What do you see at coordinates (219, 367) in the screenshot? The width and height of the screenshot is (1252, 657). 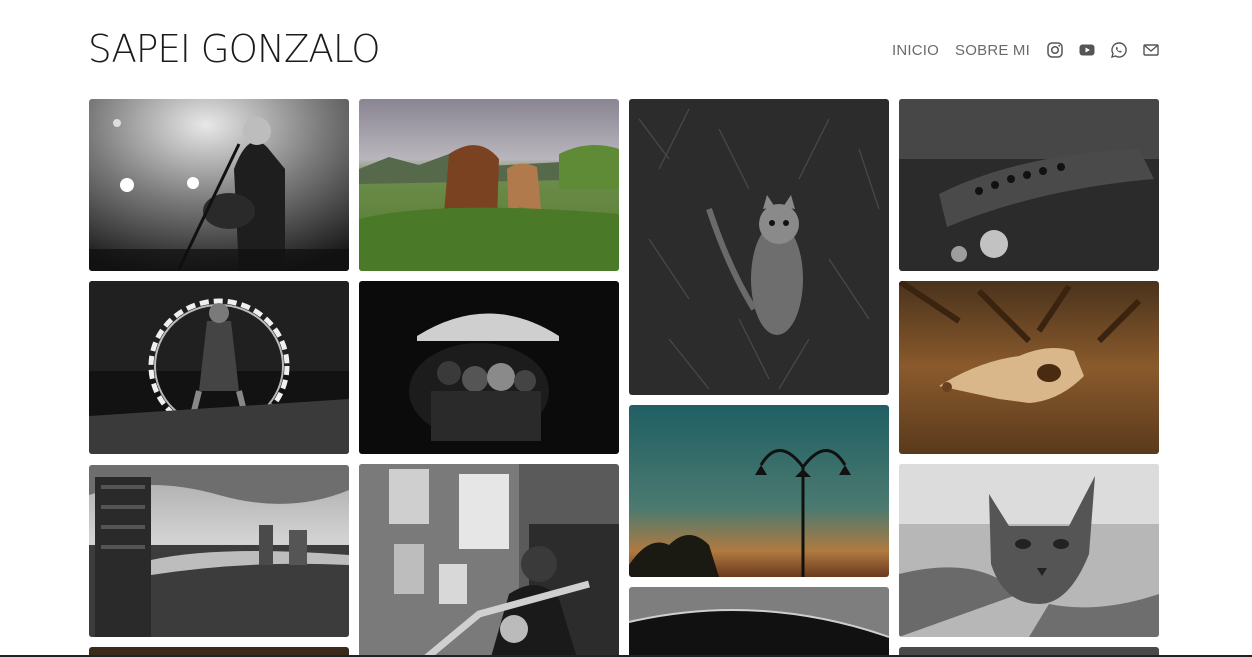 I see `photo-fire-hoop-performer` at bounding box center [219, 367].